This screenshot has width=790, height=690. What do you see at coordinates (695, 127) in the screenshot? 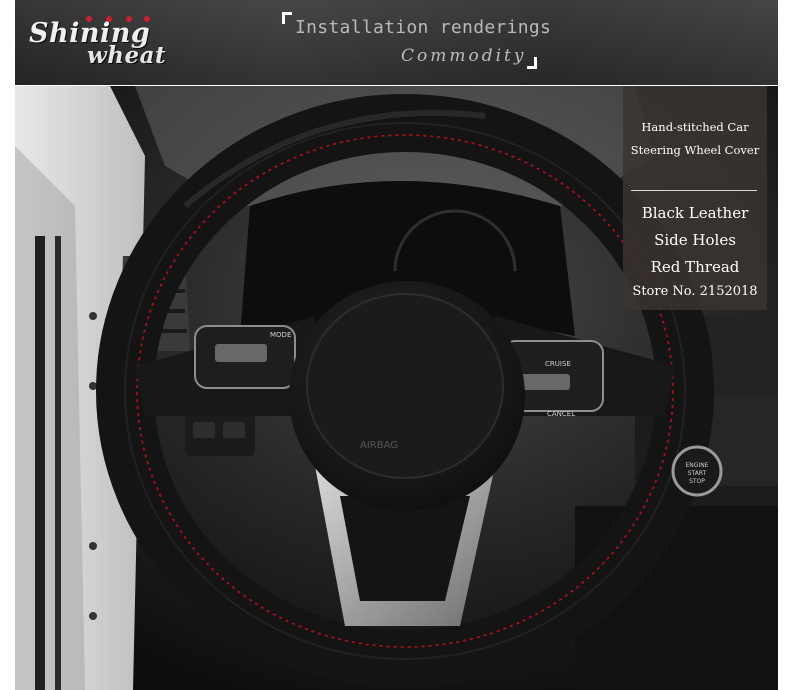
I see `product-title-line-1: Hand-stitched Car` at bounding box center [695, 127].